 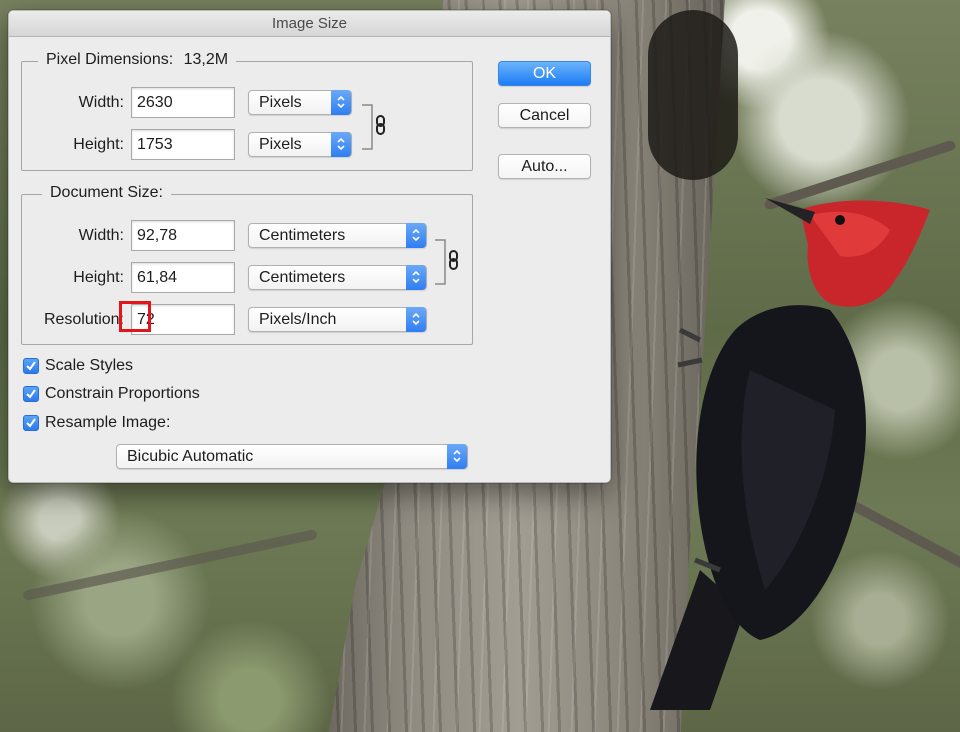 What do you see at coordinates (292, 456) in the screenshot?
I see `resample-method-popup: Bicubic Automatic` at bounding box center [292, 456].